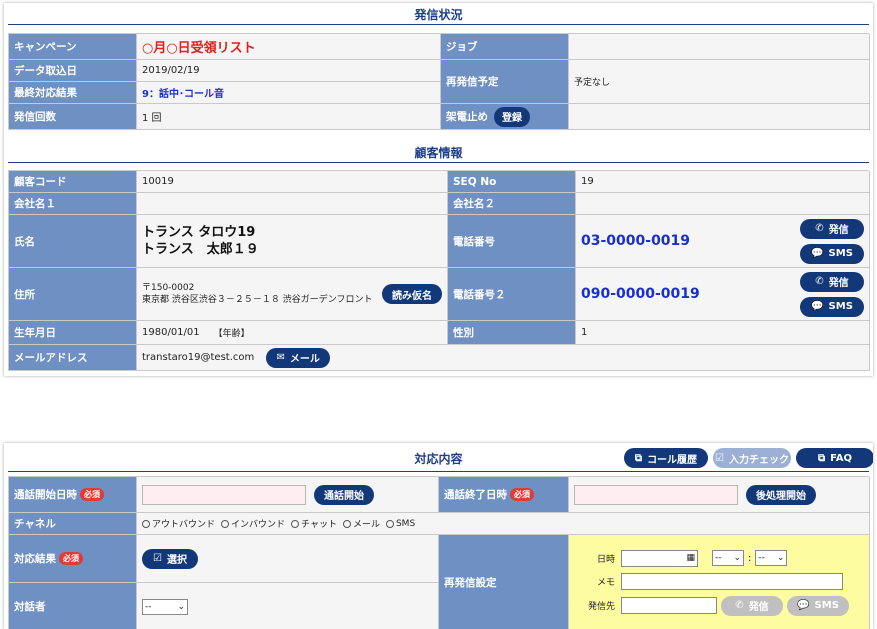 The height and width of the screenshot is (629, 877). Describe the element at coordinates (292, 333) in the screenshot. I see `birth-value-cell: 1980/01/01 【年齢】` at that location.